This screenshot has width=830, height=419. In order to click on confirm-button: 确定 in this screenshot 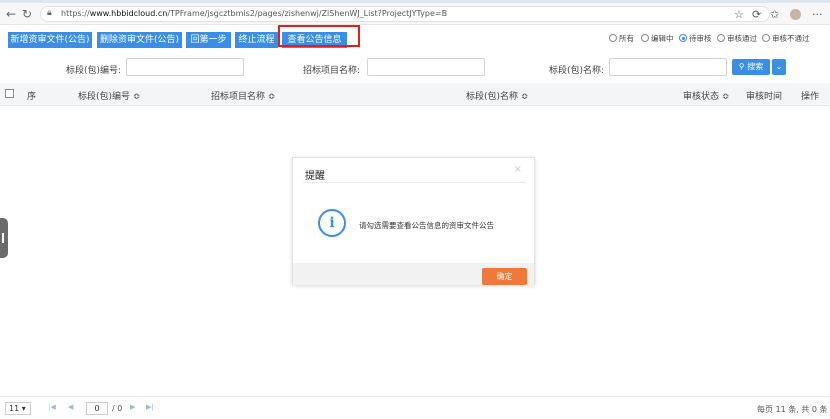, I will do `click(504, 276)`.